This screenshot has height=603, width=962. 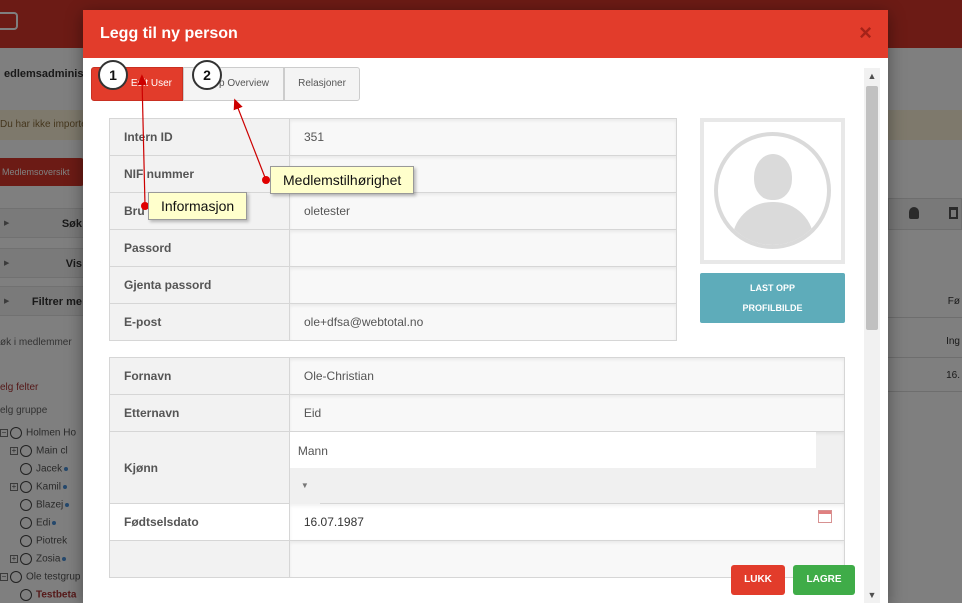 I want to click on step-badge-1: 1, so click(x=113, y=75).